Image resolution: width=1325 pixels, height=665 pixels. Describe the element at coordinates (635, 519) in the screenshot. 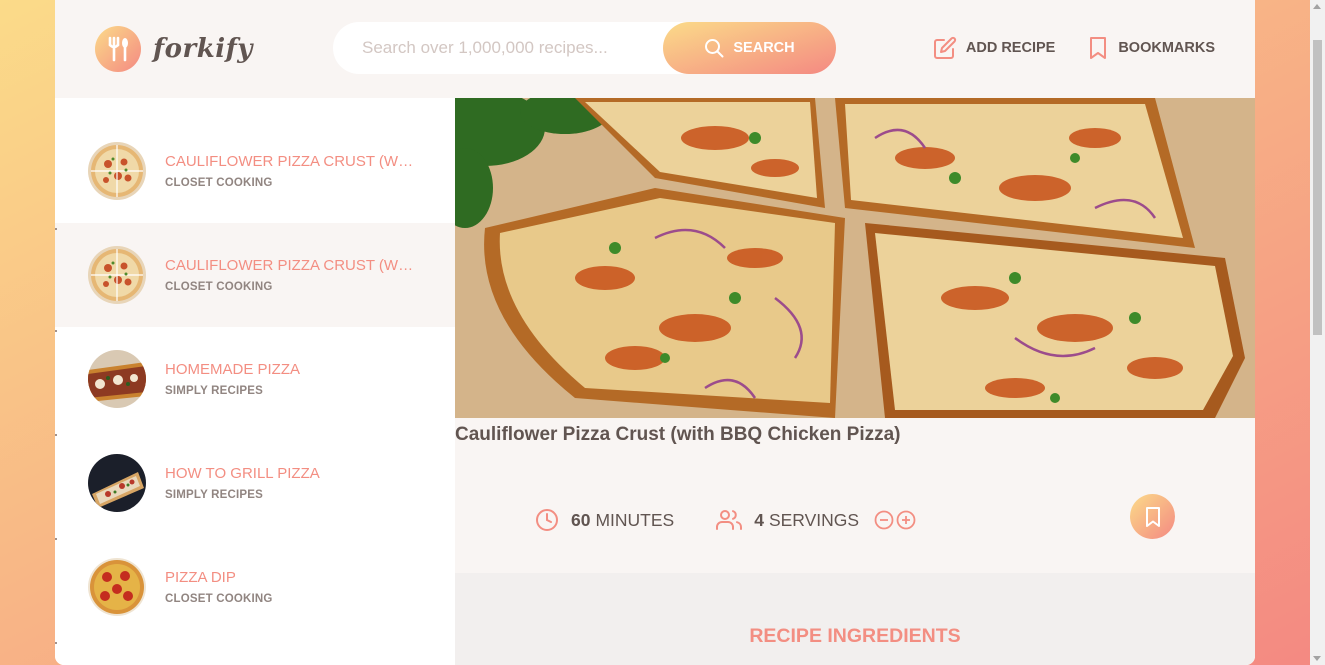

I see `cooking-time-unit: MINUTES` at that location.